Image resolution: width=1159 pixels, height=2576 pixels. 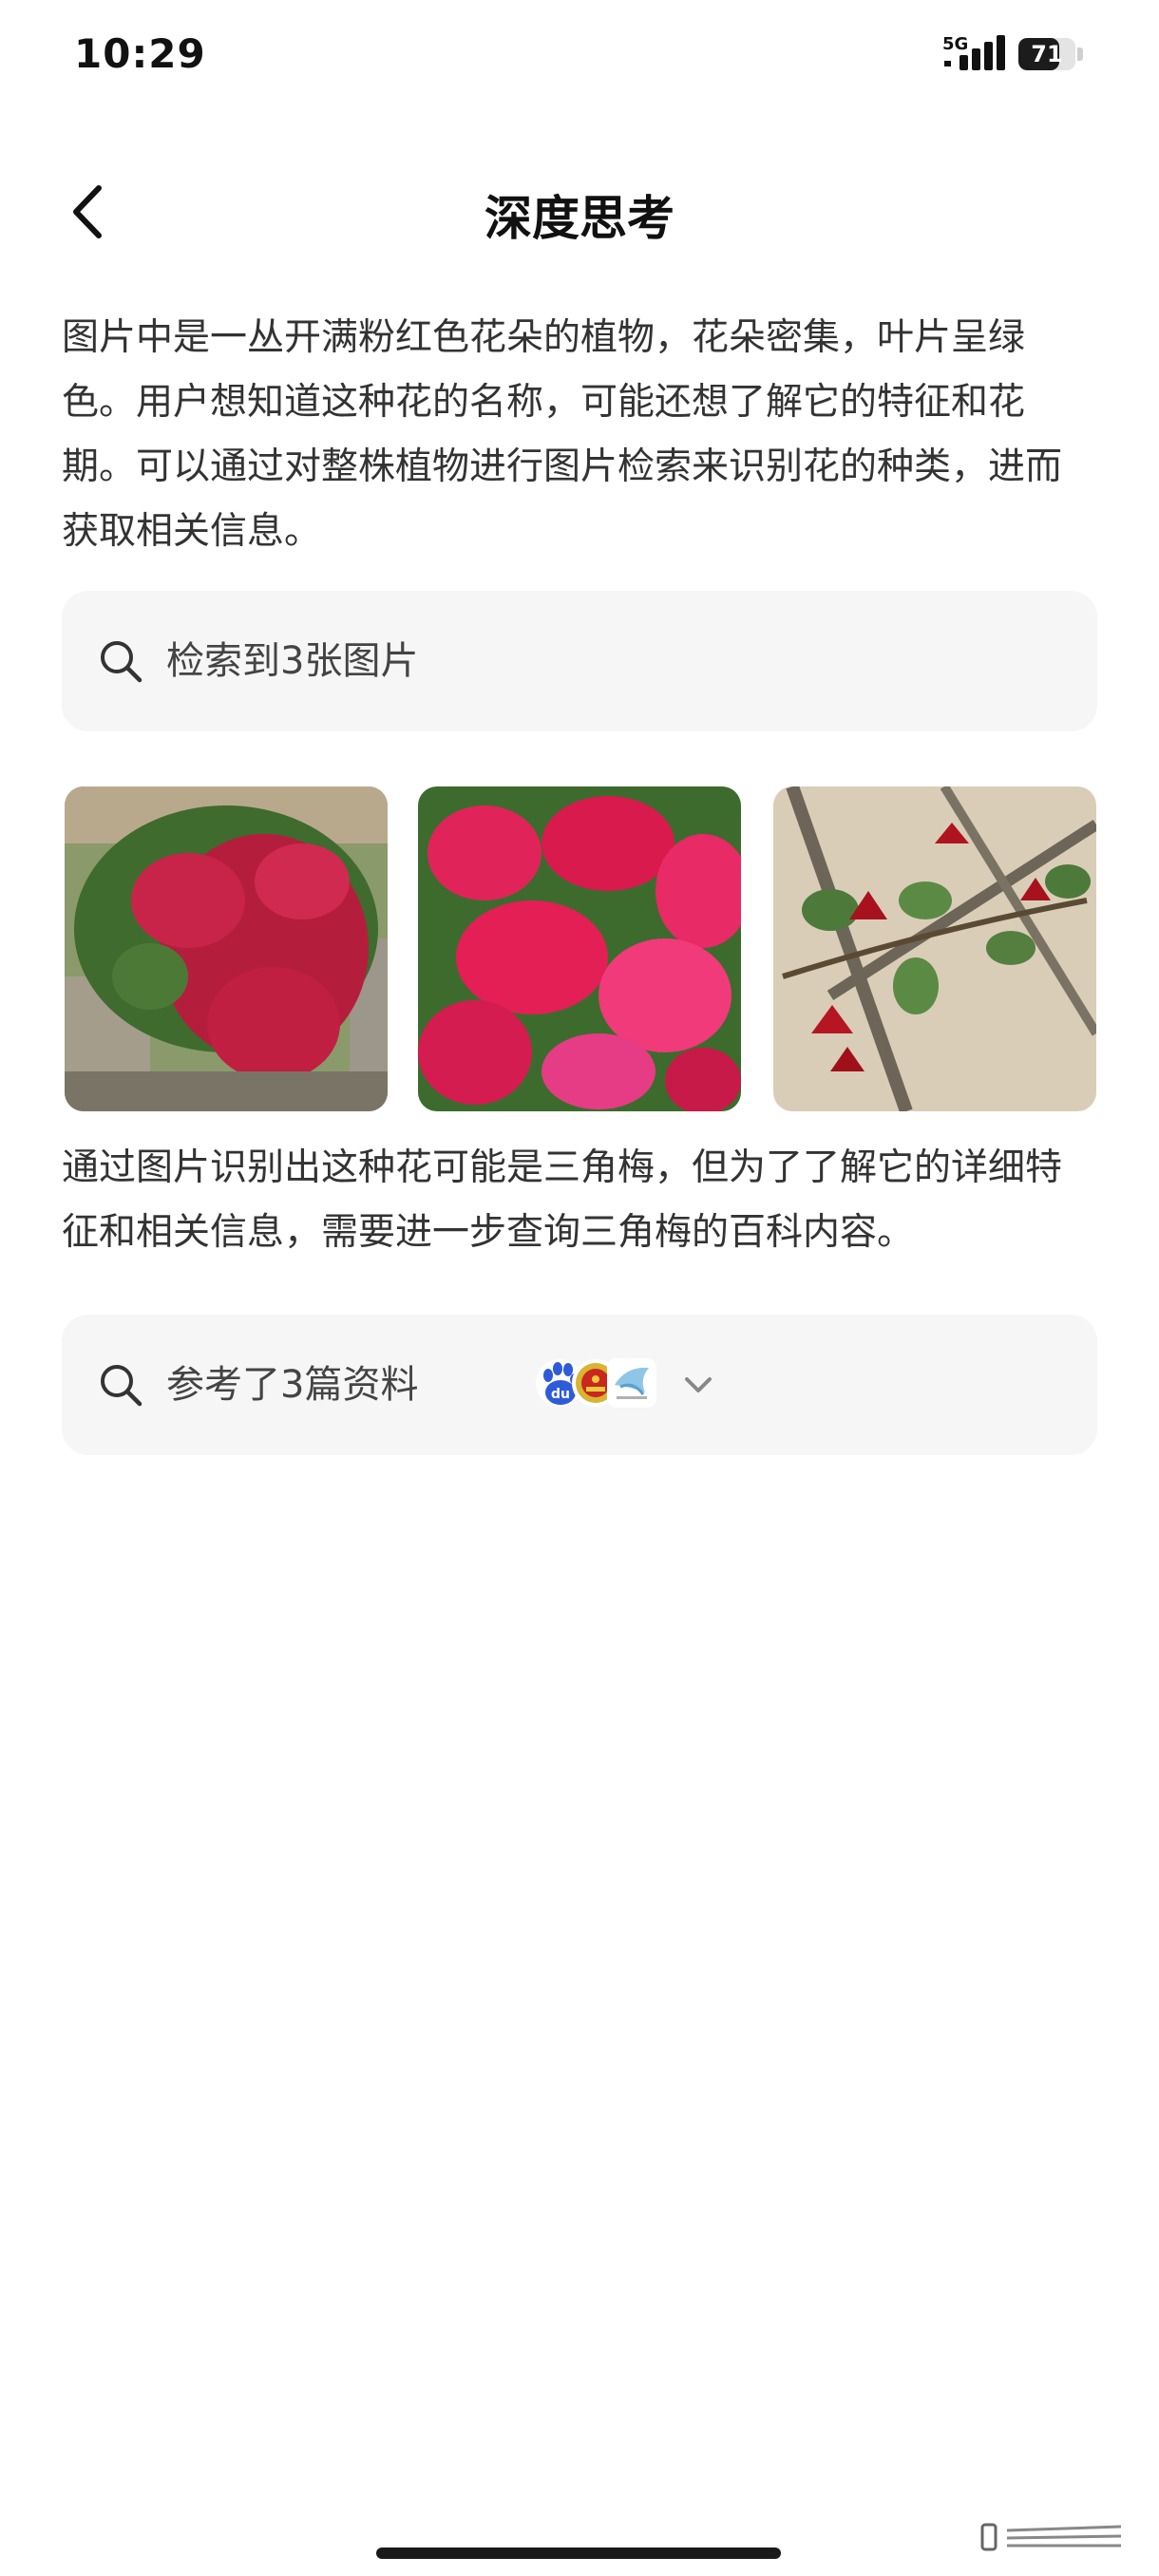 What do you see at coordinates (579, 57) in the screenshot?
I see `status-bar: 10:29 5G 71` at bounding box center [579, 57].